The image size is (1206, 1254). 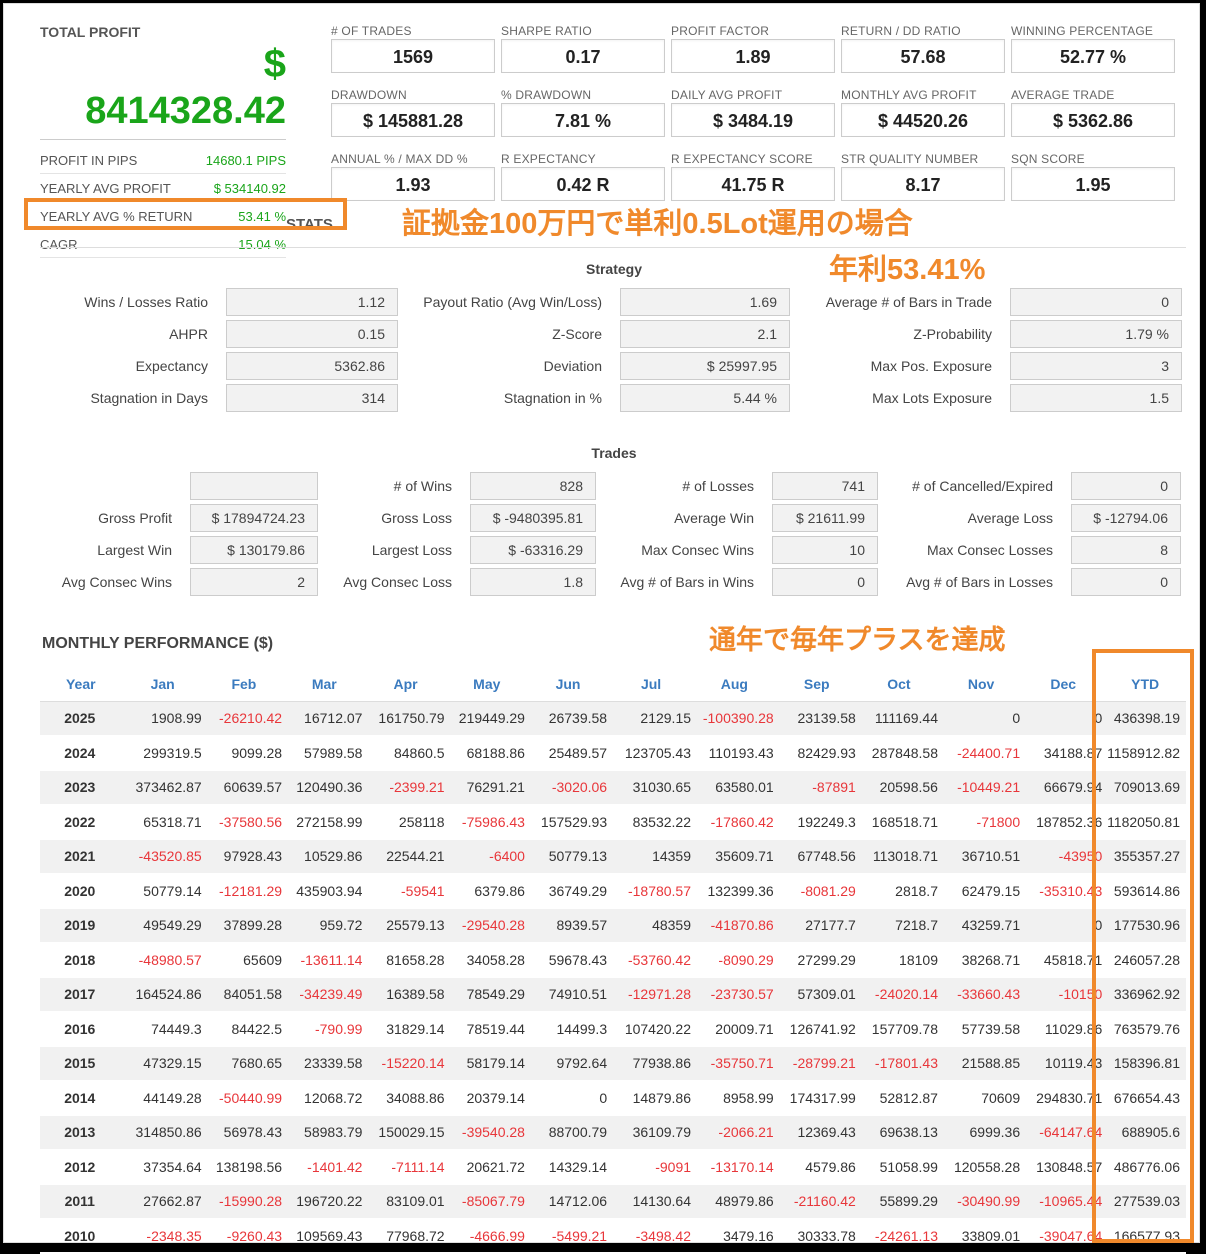 I want to click on month-value-cell: 88700.79, so click(x=568, y=1133).